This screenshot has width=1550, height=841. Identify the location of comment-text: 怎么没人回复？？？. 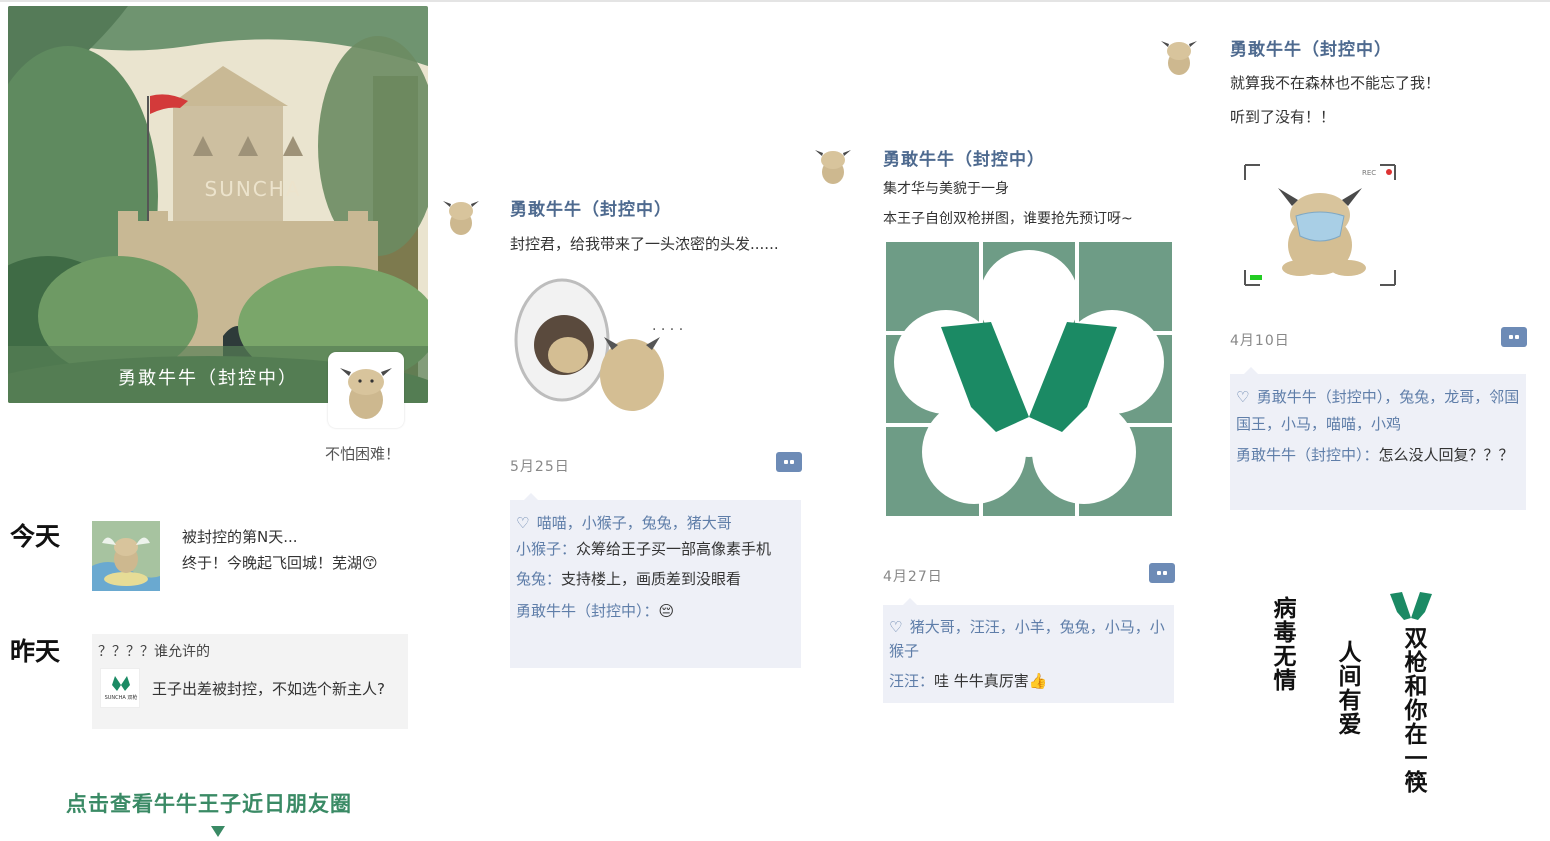
(1446, 455).